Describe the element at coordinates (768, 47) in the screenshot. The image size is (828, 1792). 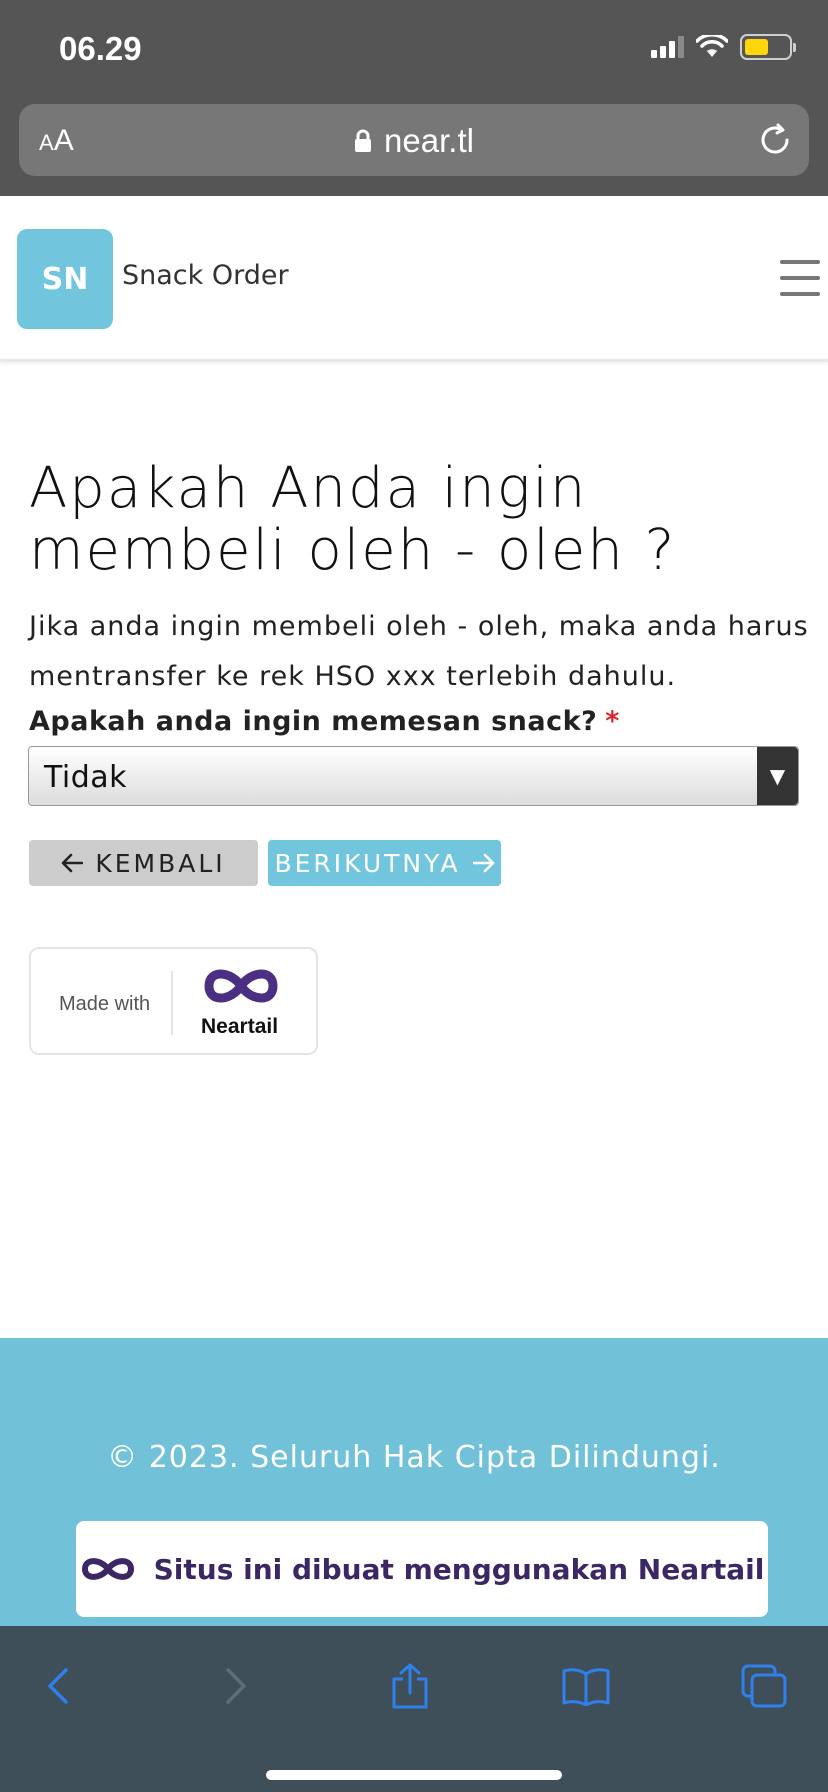
I see `battery-icon` at that location.